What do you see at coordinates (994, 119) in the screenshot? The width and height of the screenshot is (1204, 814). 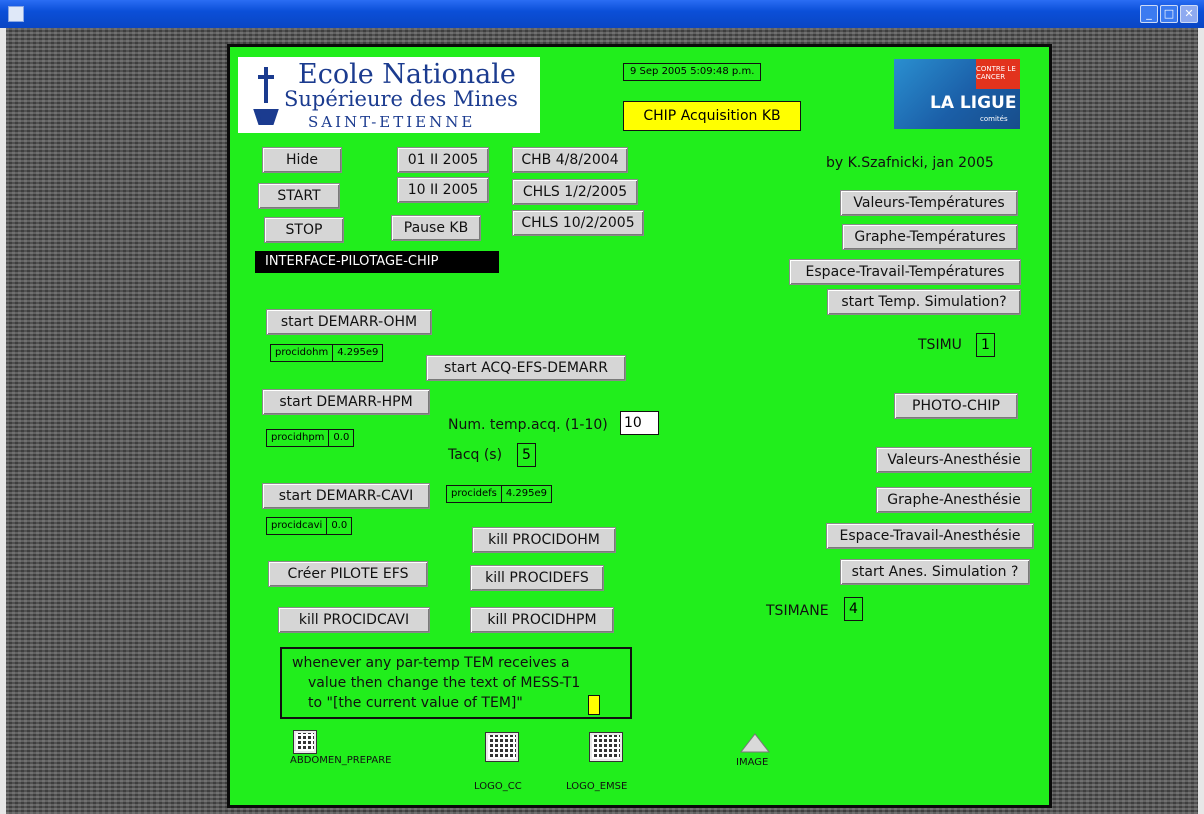 I see `ligue-sub-text: comités` at bounding box center [994, 119].